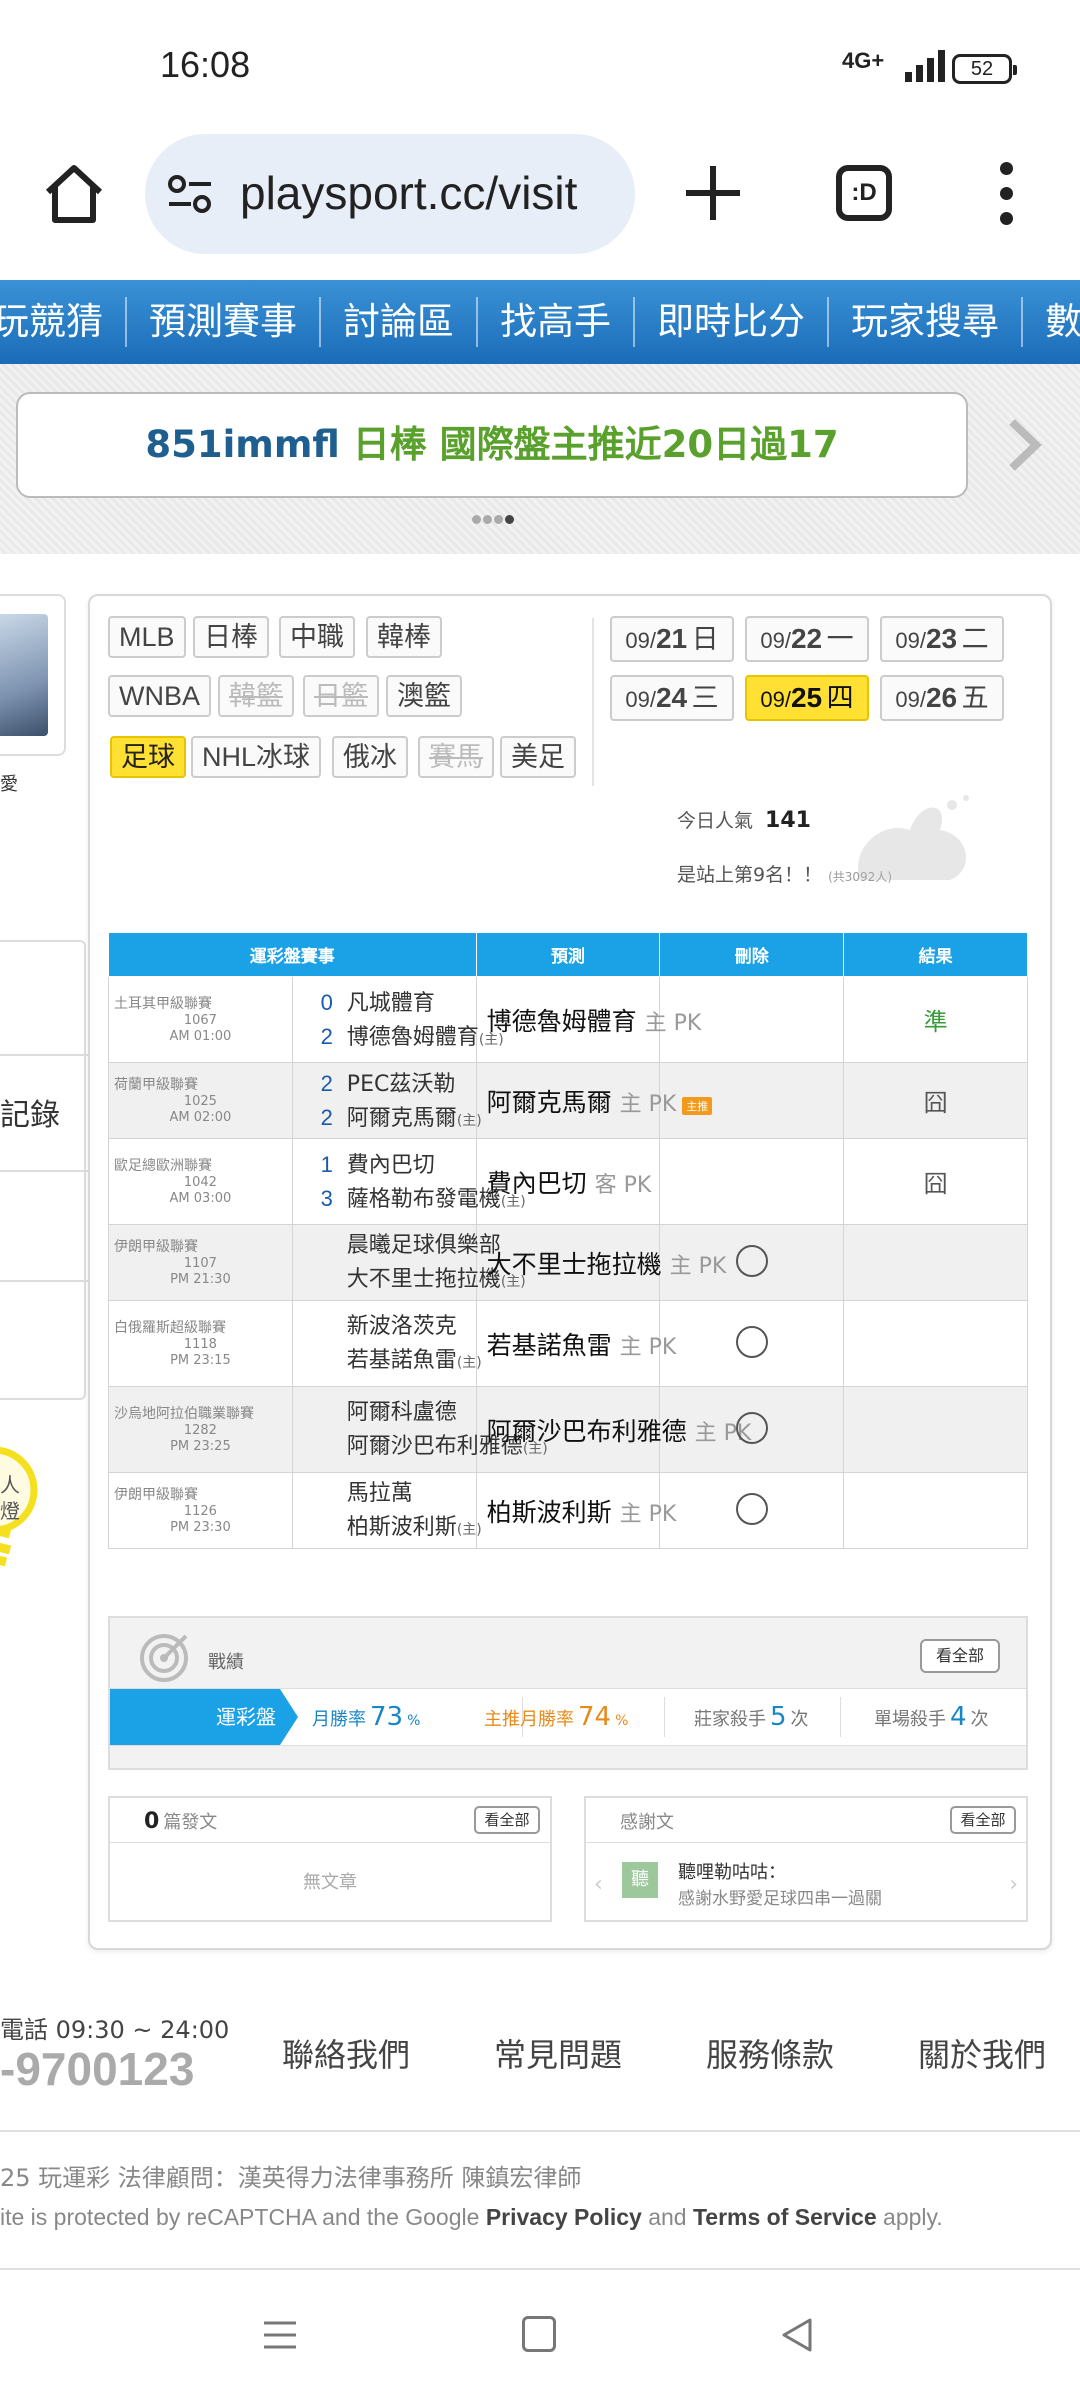 The height and width of the screenshot is (2400, 1080). I want to click on promo-banner: 851immfl 日棒 國際盤主推近20日過17, so click(492, 445).